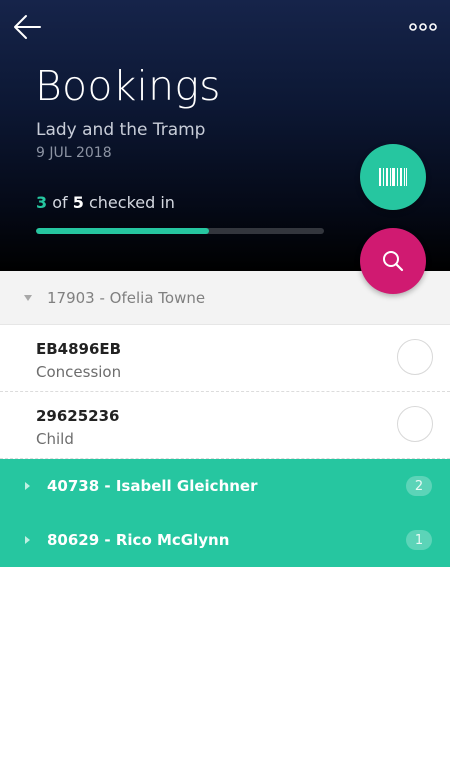  What do you see at coordinates (225, 425) in the screenshot?
I see `ticket-row: 29625236 Child` at bounding box center [225, 425].